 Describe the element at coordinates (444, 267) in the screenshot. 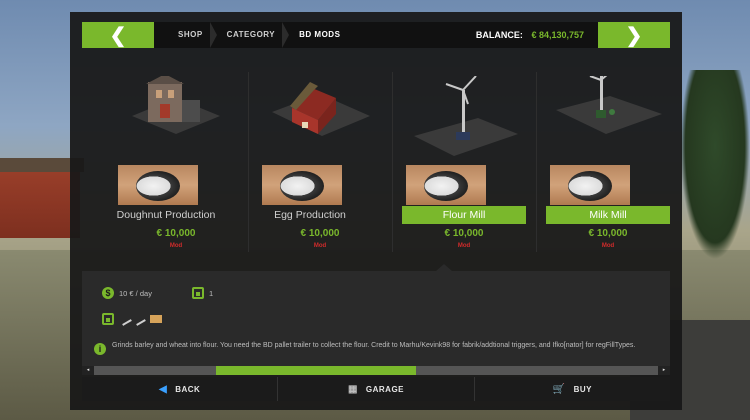

I see `selection-caret` at that location.